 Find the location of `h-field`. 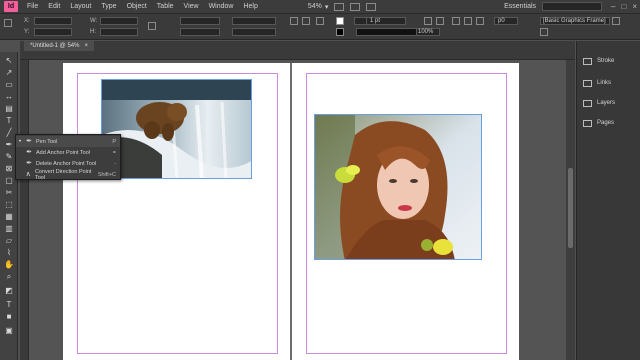

h-field is located at coordinates (119, 32).